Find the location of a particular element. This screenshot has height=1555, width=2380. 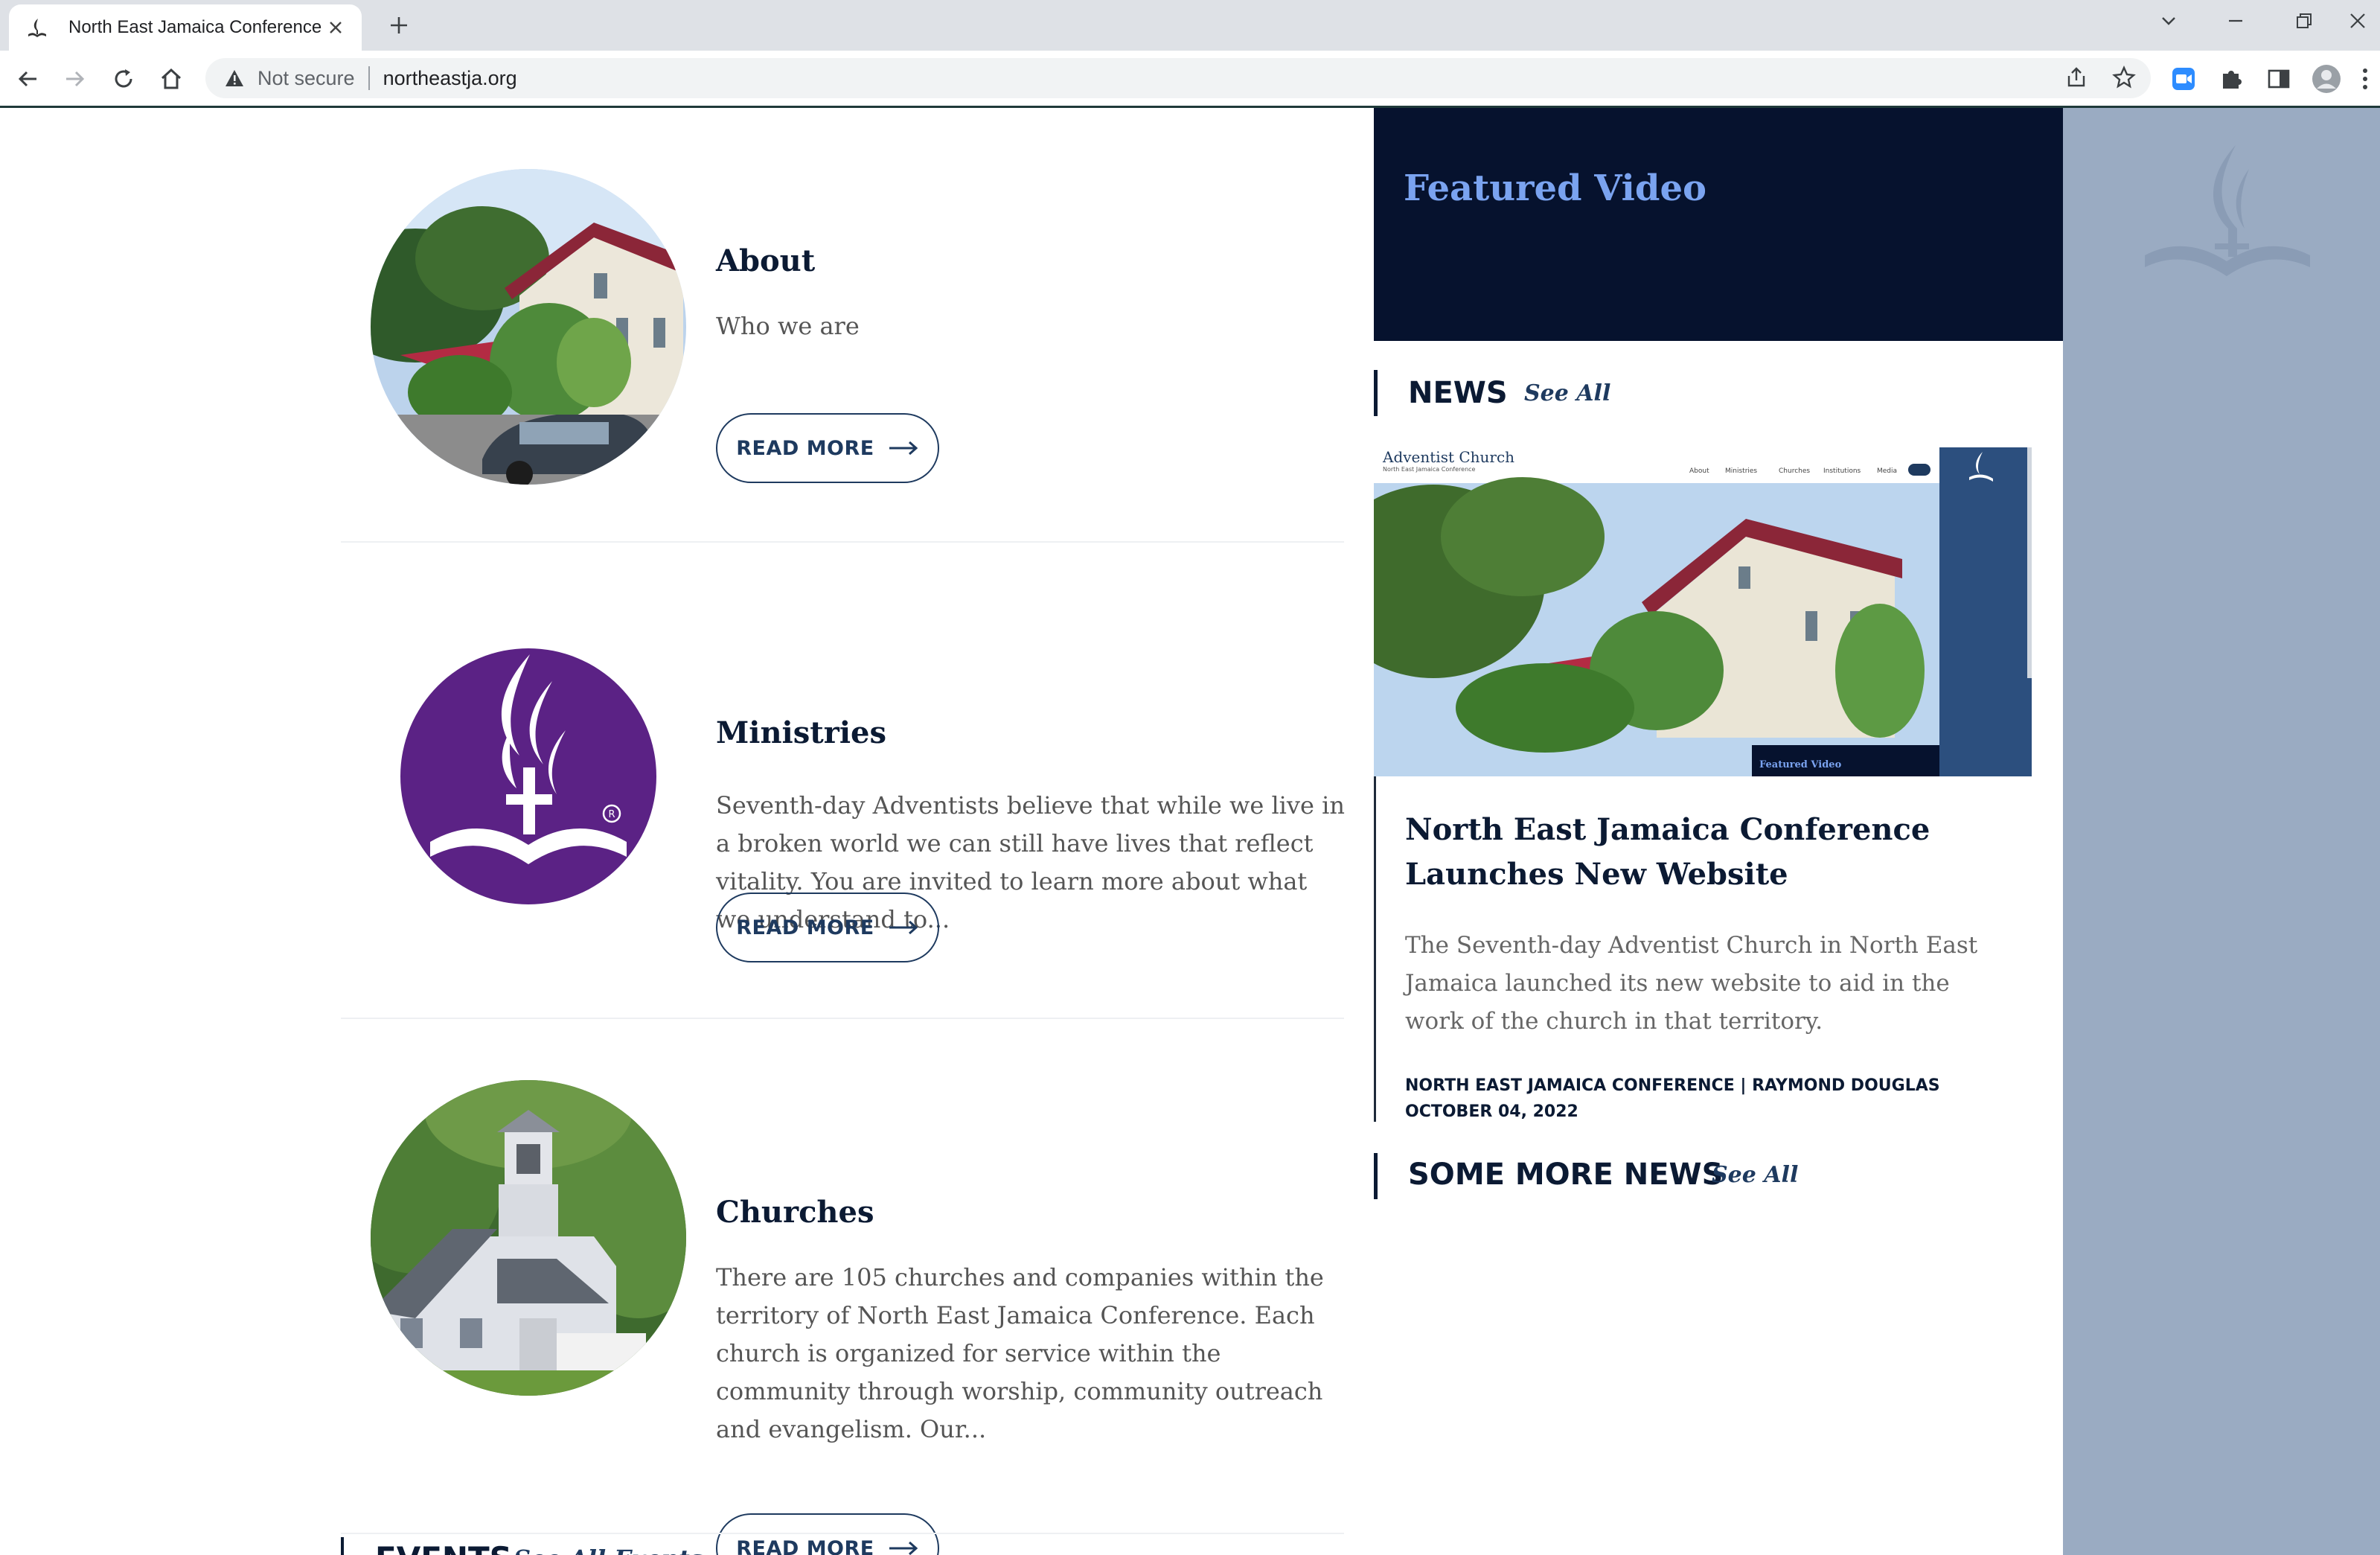

churches-read-more-button: READ MORE is located at coordinates (827, 1534).